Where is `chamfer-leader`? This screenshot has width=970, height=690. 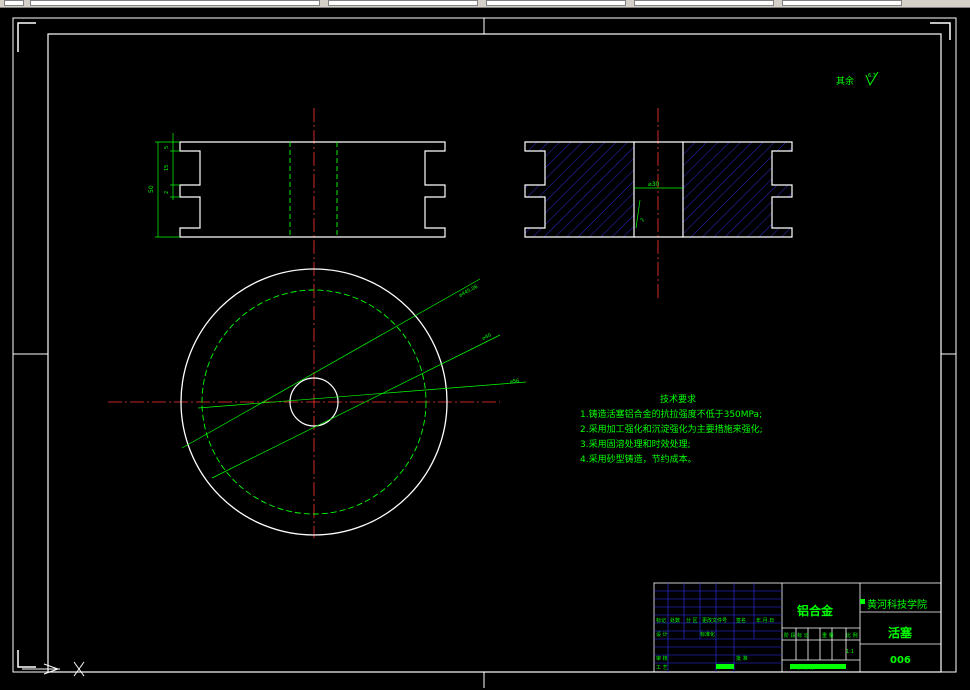
chamfer-leader is located at coordinates (638, 214).